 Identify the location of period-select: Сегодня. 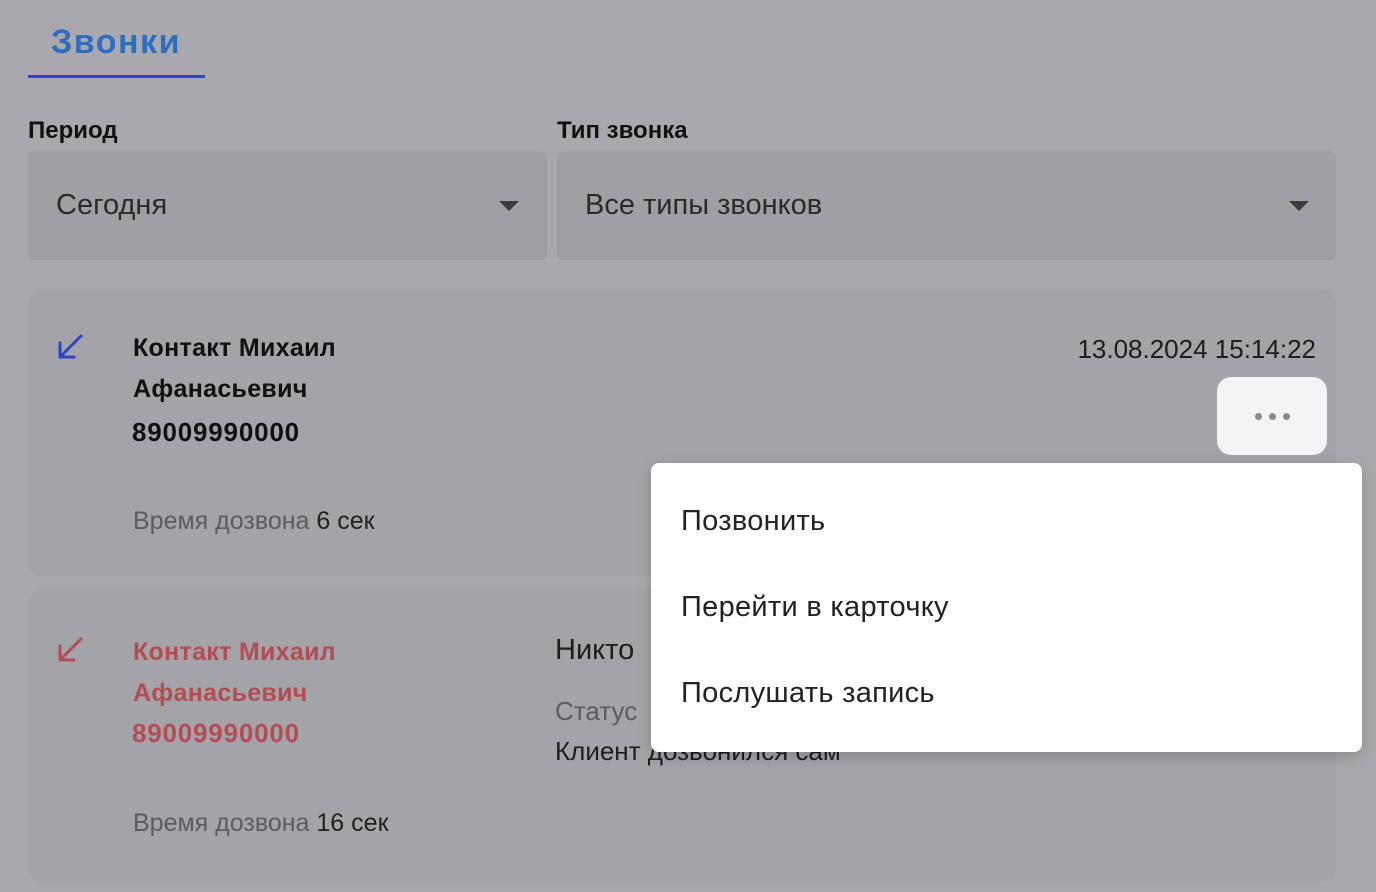
(287, 205).